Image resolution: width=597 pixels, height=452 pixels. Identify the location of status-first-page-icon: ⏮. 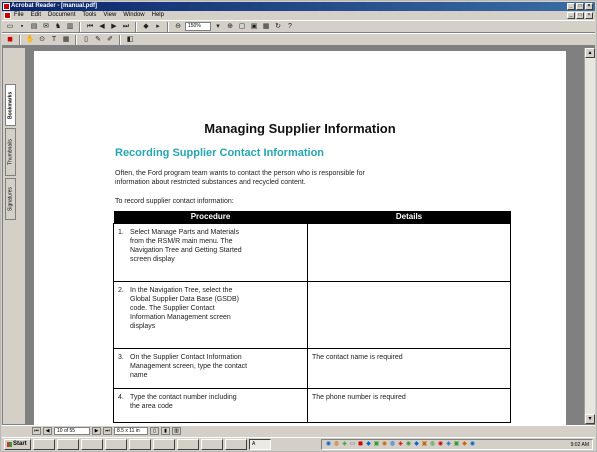
(36, 431).